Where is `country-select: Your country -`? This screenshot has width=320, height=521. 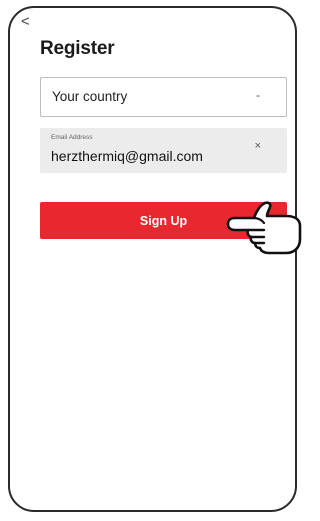 country-select: Your country - is located at coordinates (163, 97).